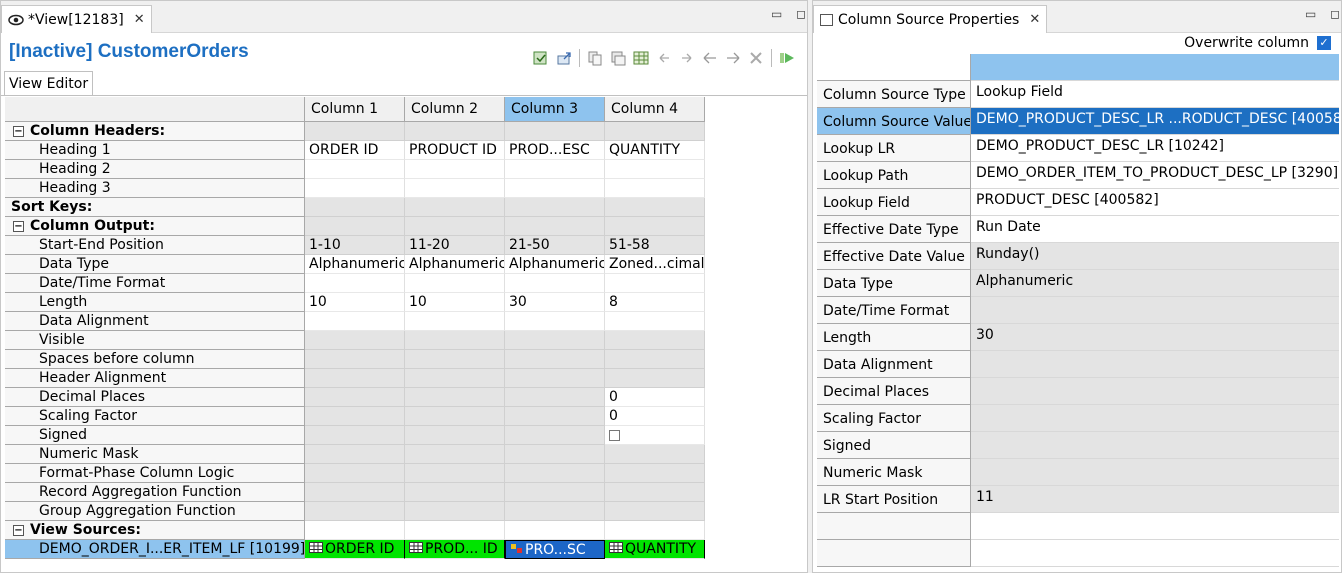  Describe the element at coordinates (455, 150) in the screenshot. I see `grid-cell: PRODUCT ID` at that location.